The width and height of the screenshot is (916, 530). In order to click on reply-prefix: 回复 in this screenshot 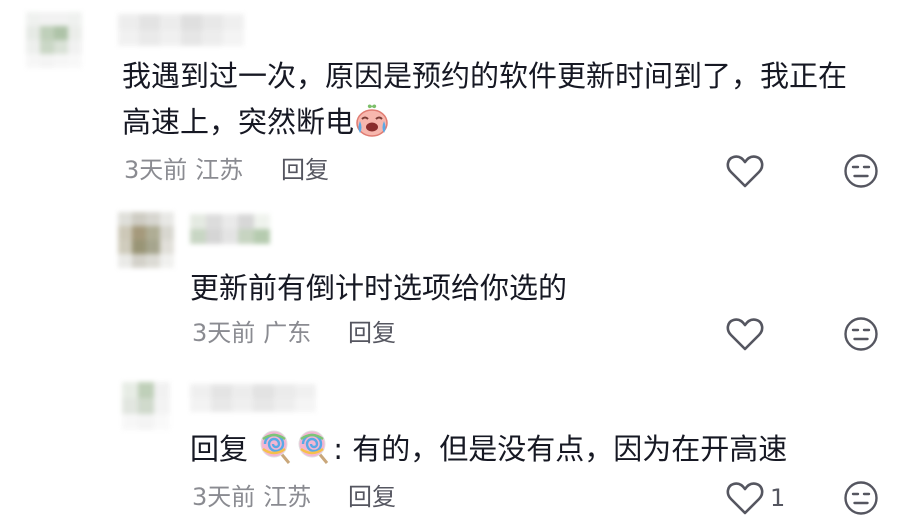, I will do `click(219, 449)`.